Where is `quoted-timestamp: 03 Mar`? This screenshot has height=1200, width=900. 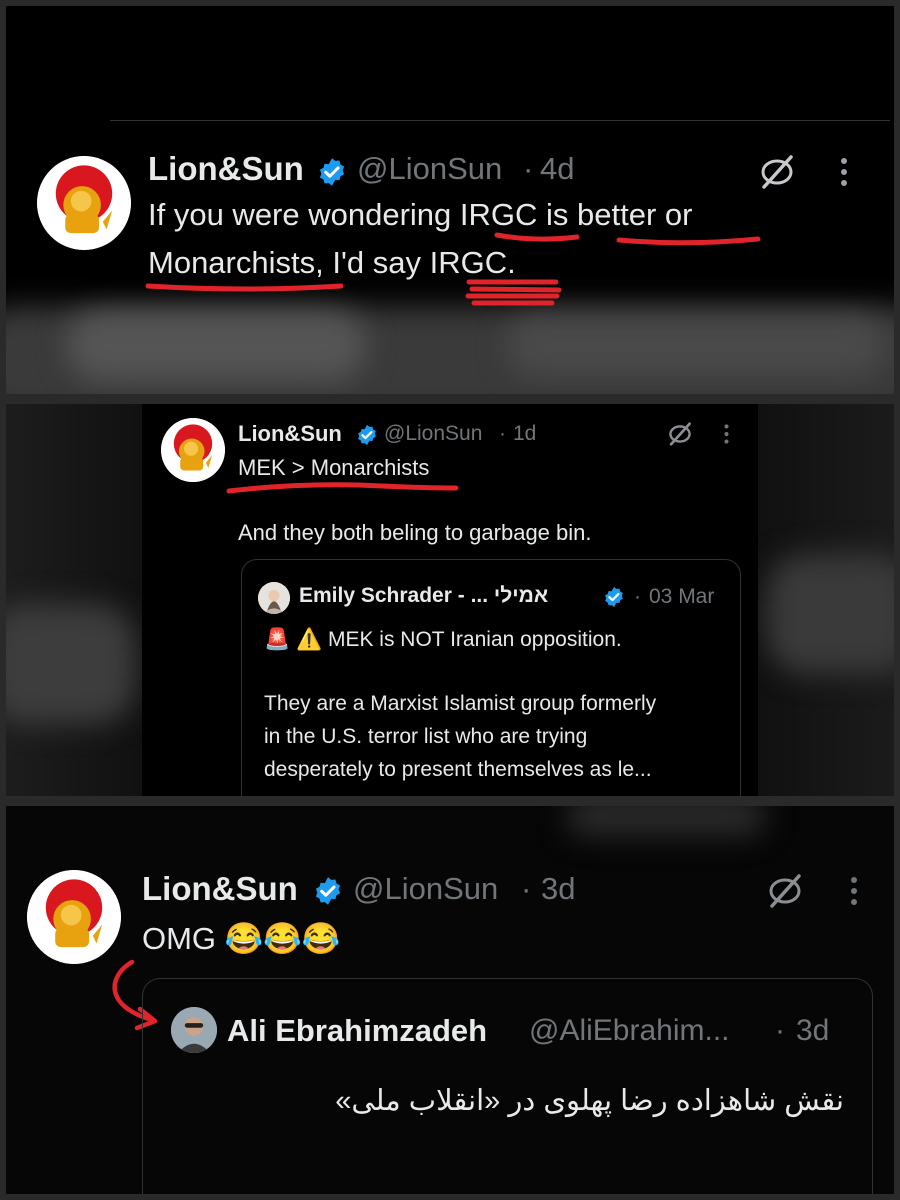
quoted-timestamp: 03 Mar is located at coordinates (682, 596).